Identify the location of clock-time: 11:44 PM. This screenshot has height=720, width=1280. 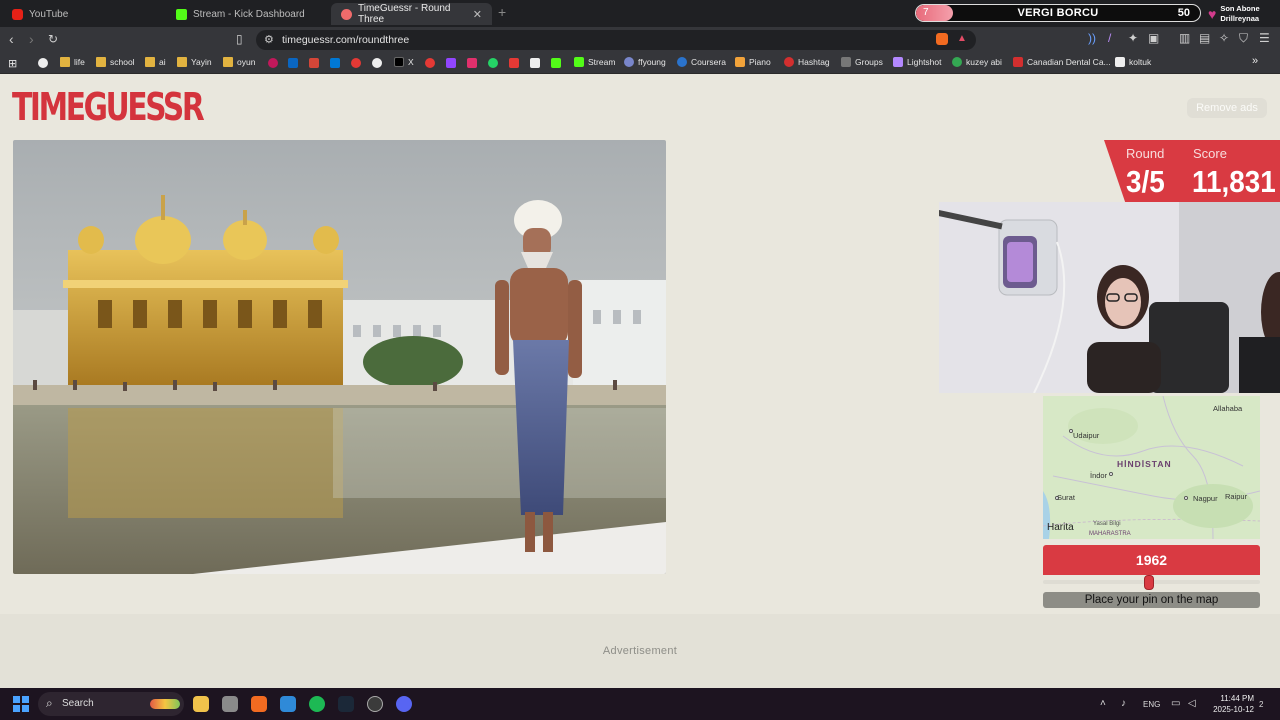
(1237, 698).